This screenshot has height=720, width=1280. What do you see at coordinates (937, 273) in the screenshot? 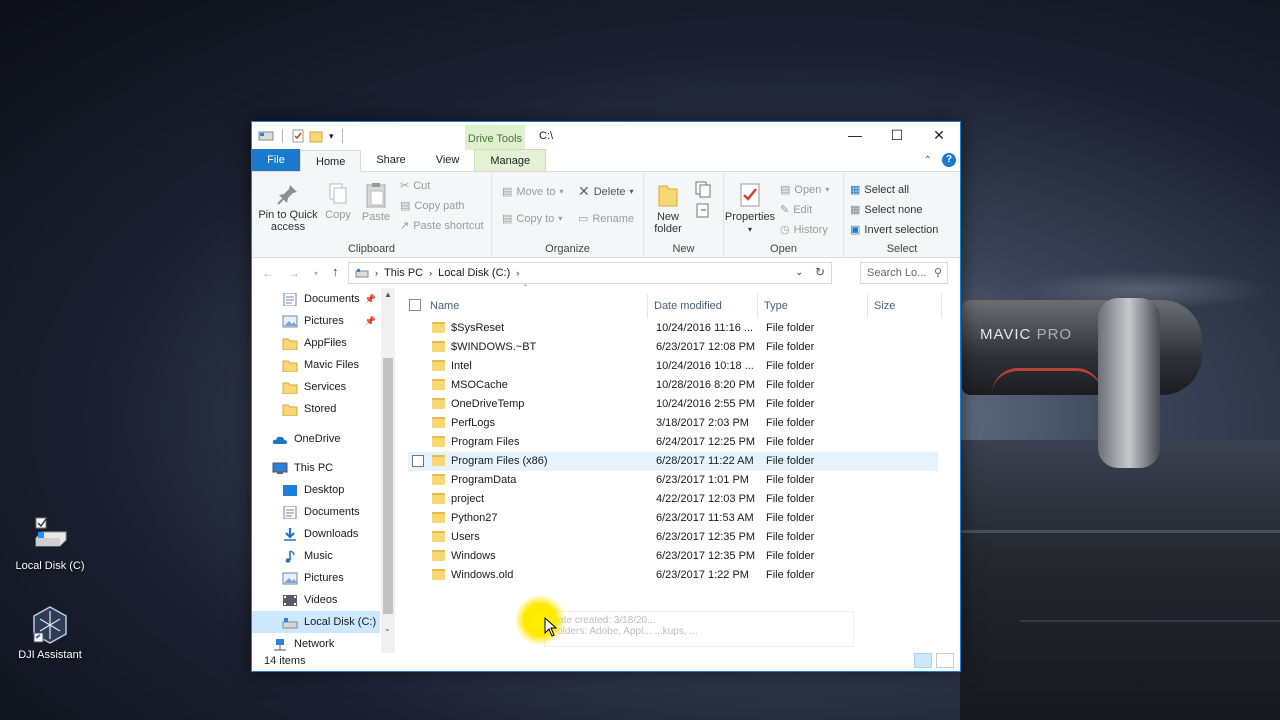
I see `search-icon: ⚲` at bounding box center [937, 273].